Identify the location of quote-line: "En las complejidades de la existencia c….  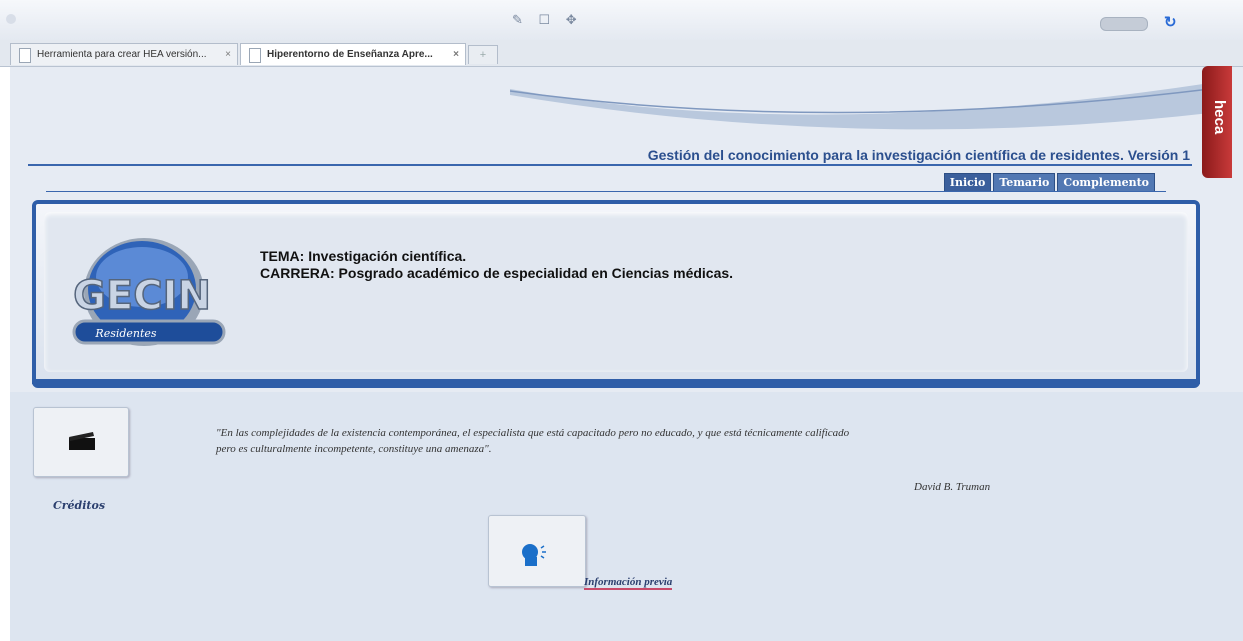
(533, 433).